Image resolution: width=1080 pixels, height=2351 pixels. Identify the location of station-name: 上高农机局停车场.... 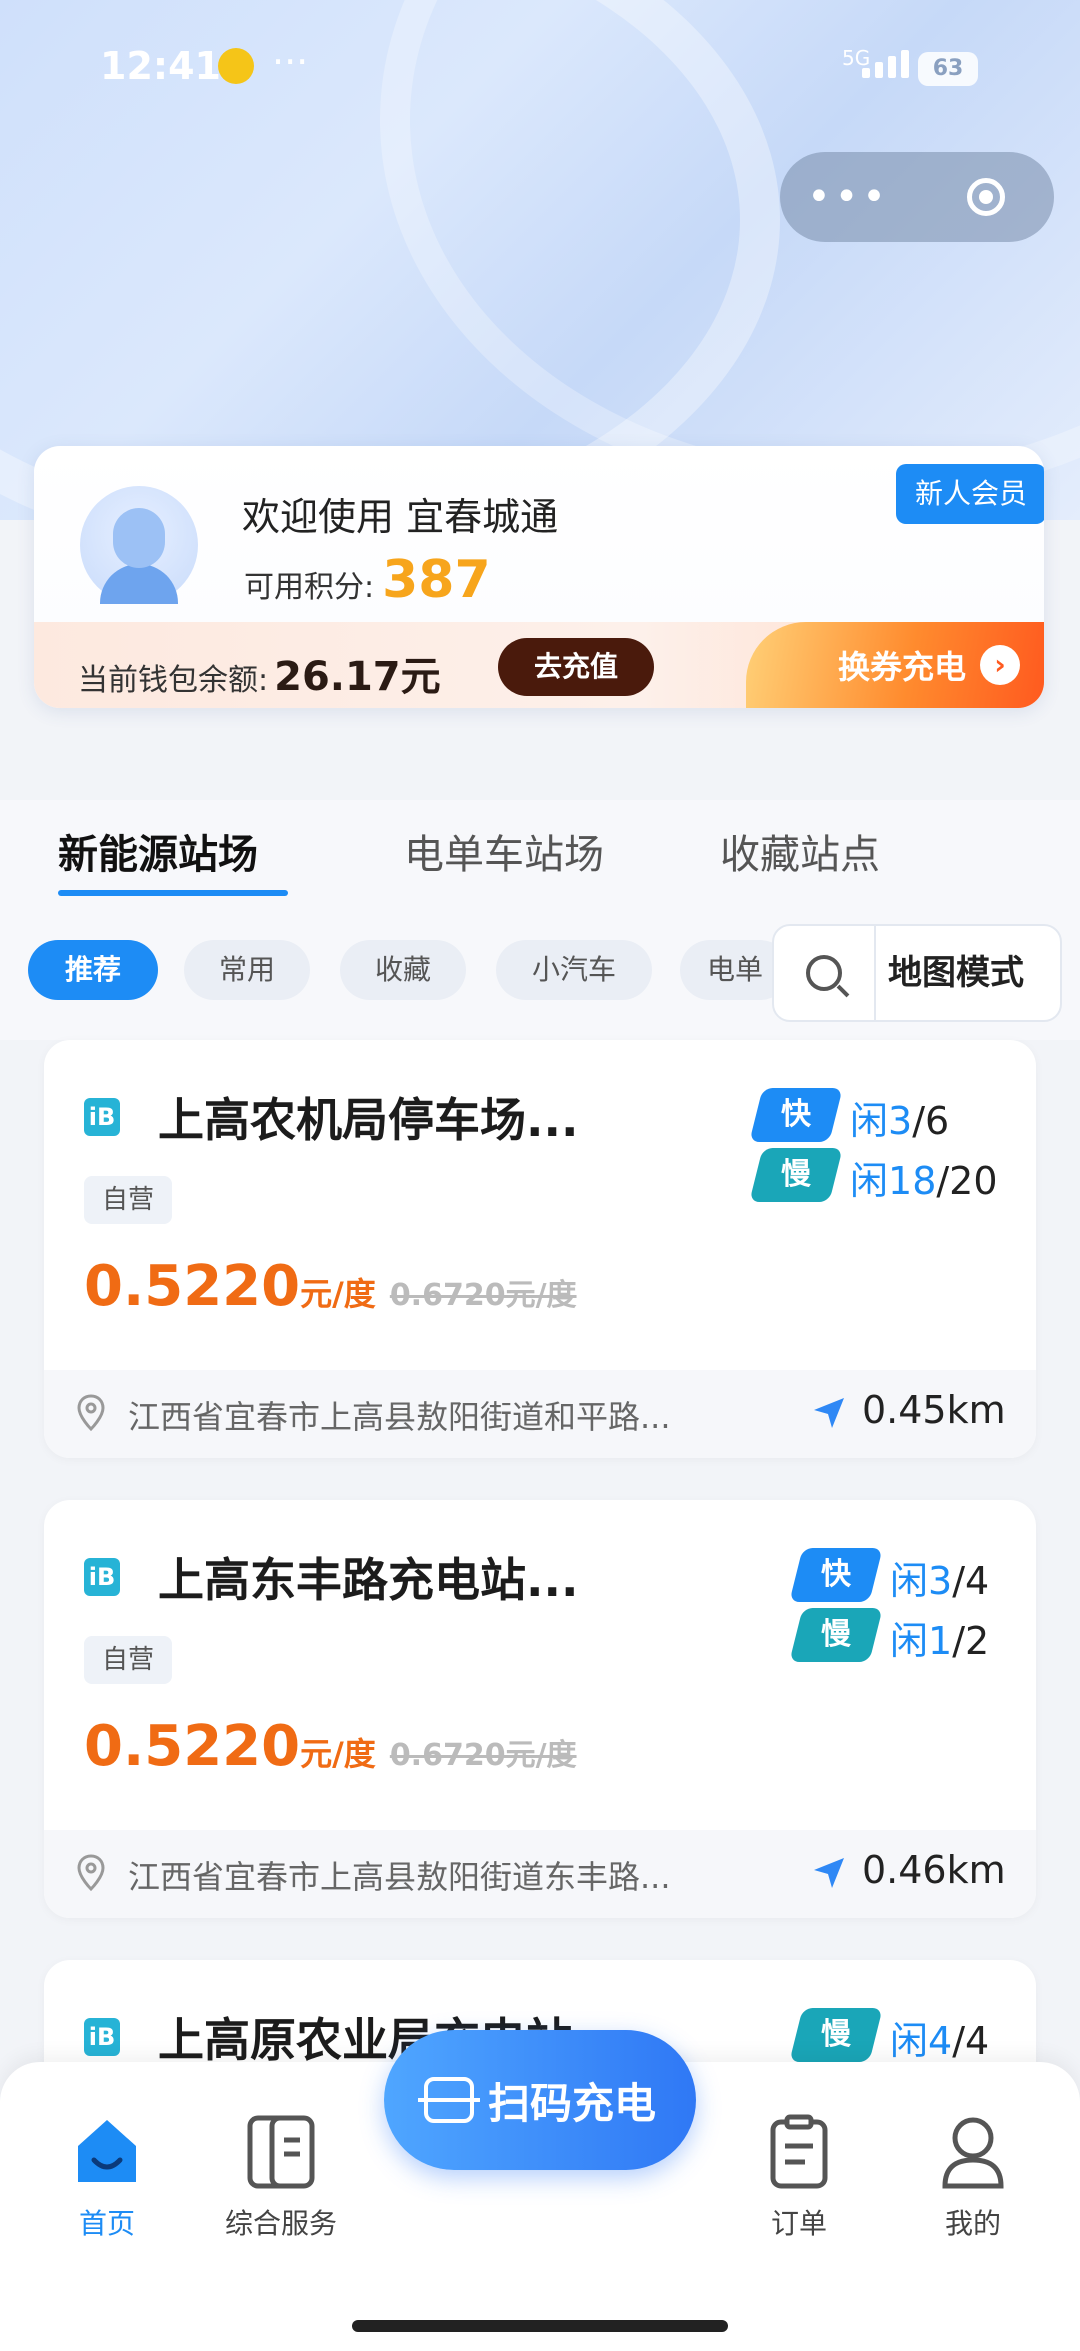
(368, 1120).